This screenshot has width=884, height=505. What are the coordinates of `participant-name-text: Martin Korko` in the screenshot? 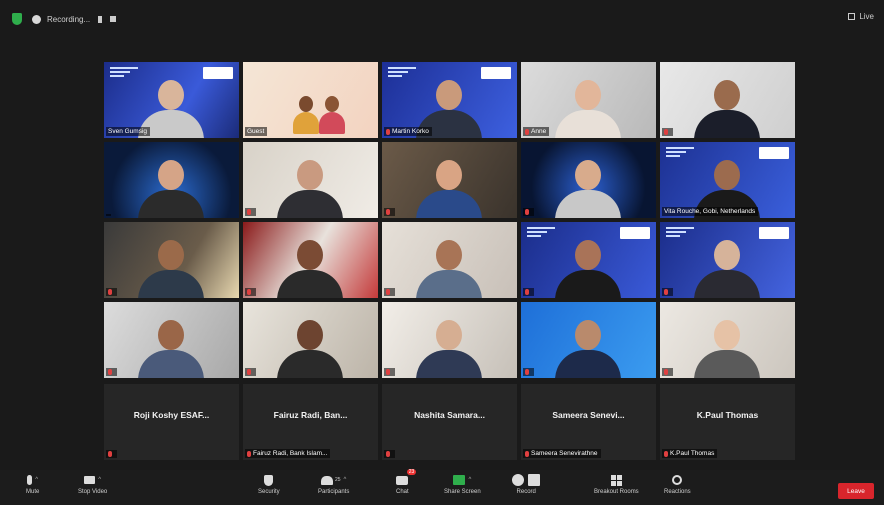 It's located at (410, 131).